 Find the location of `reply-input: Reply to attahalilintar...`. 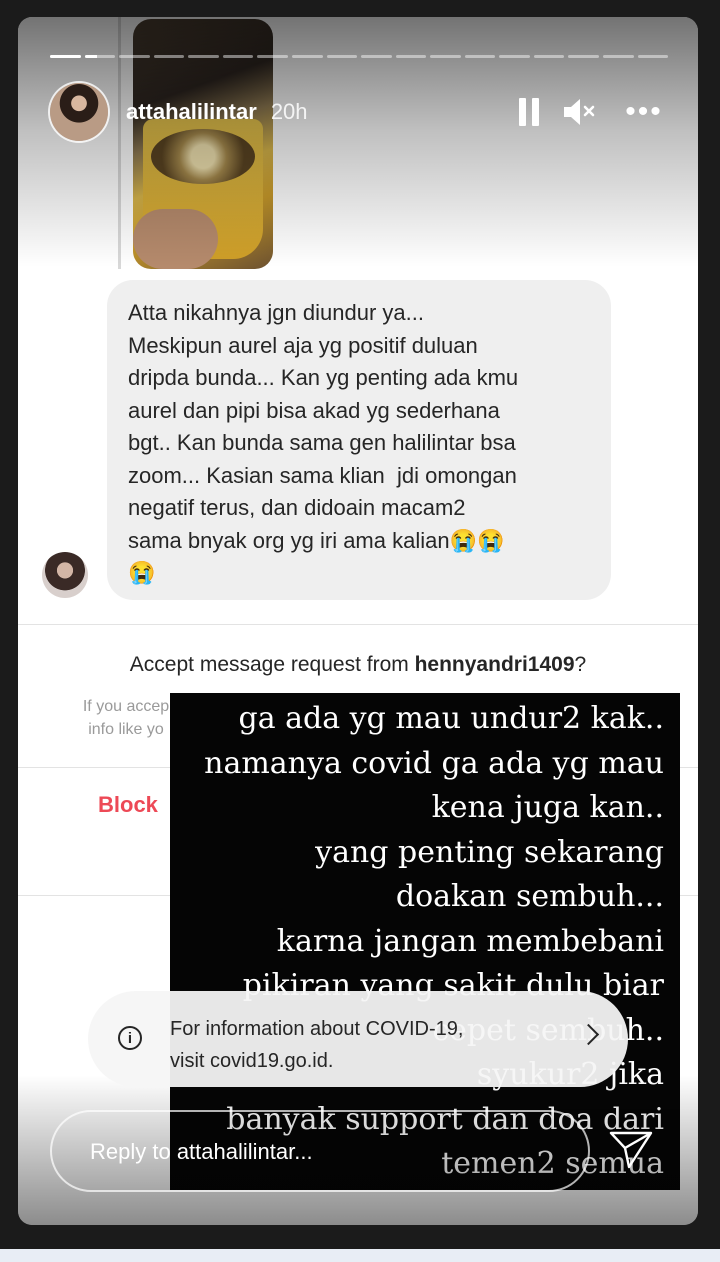

reply-input: Reply to attahalilintar... is located at coordinates (320, 1151).